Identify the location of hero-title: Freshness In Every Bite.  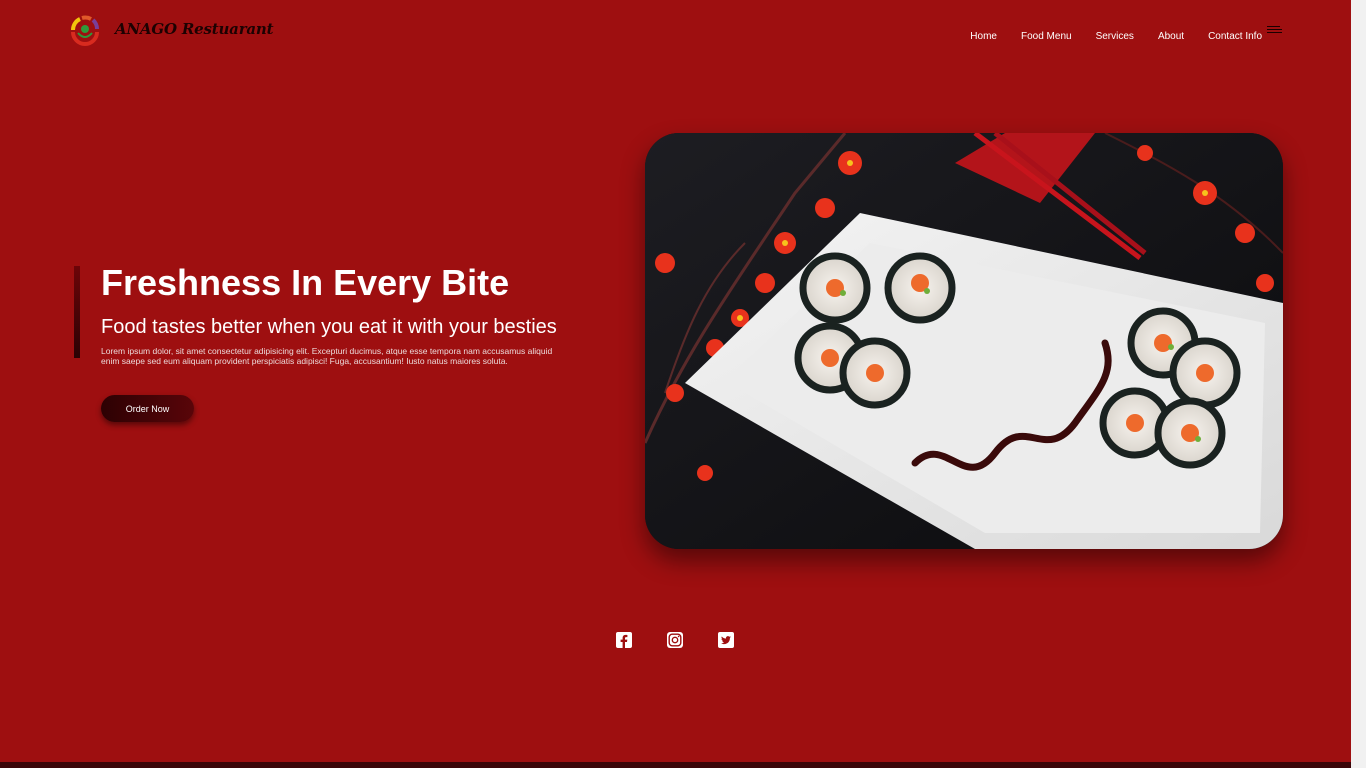
(305, 282).